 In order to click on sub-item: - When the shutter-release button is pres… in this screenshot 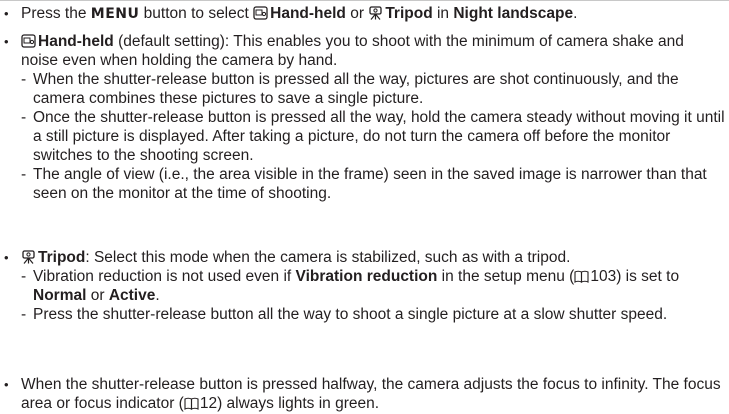, I will do `click(350, 89)`.